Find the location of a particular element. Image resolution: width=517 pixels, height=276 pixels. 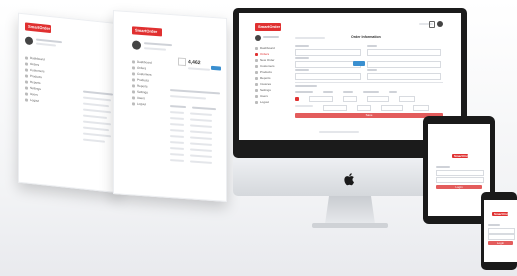

subsection-title is located at coordinates (306, 86).